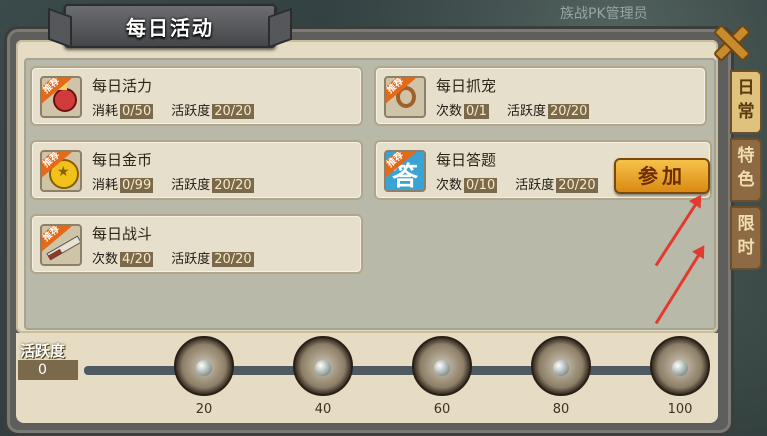  What do you see at coordinates (48, 370) in the screenshot?
I see `activity-points-value: 0` at bounding box center [48, 370].